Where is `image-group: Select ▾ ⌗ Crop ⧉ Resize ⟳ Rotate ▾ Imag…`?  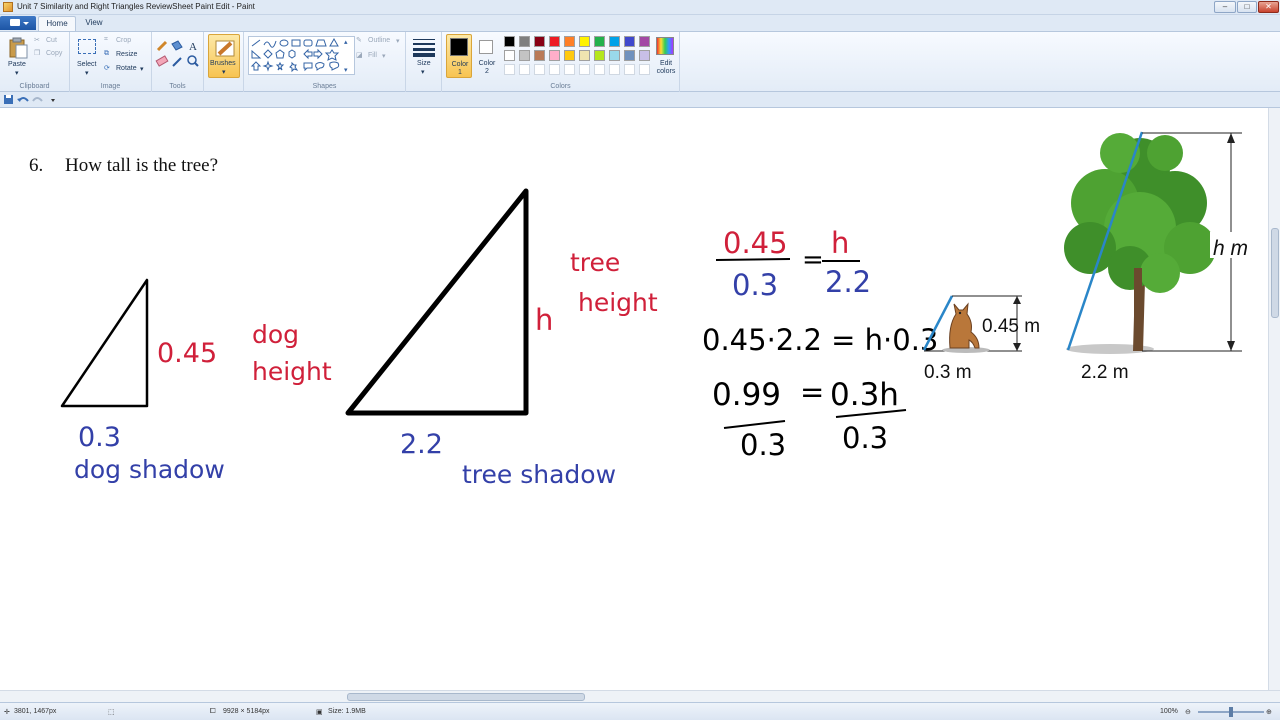 image-group: Select ▾ ⌗ Crop ⧉ Resize ⟳ Rotate ▾ Imag… is located at coordinates (111, 62).